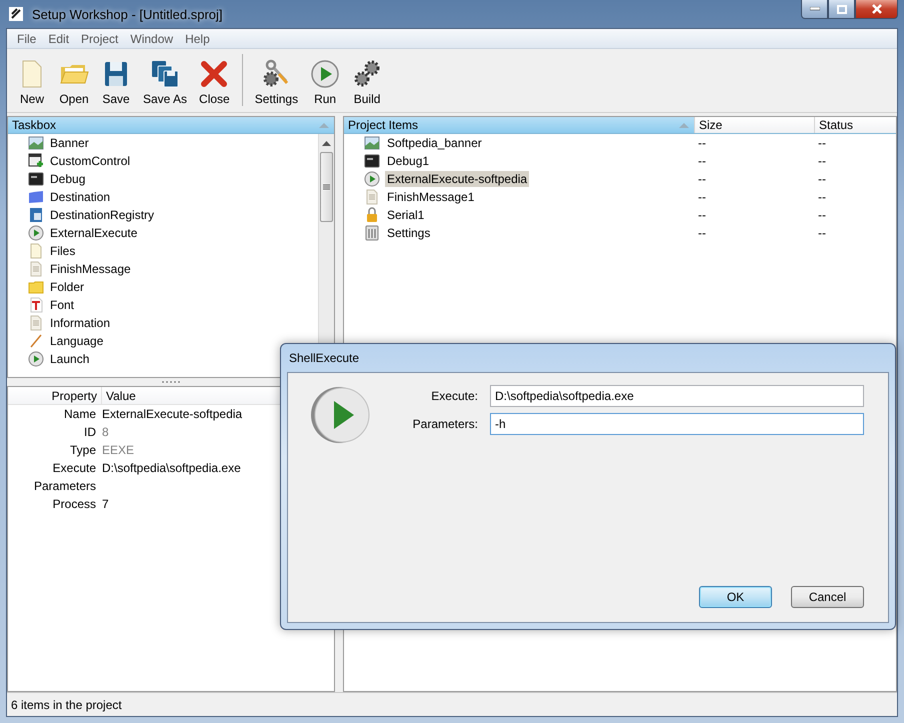 This screenshot has height=723, width=904. Describe the element at coordinates (372, 233) in the screenshot. I see `sliders-icon` at that location.